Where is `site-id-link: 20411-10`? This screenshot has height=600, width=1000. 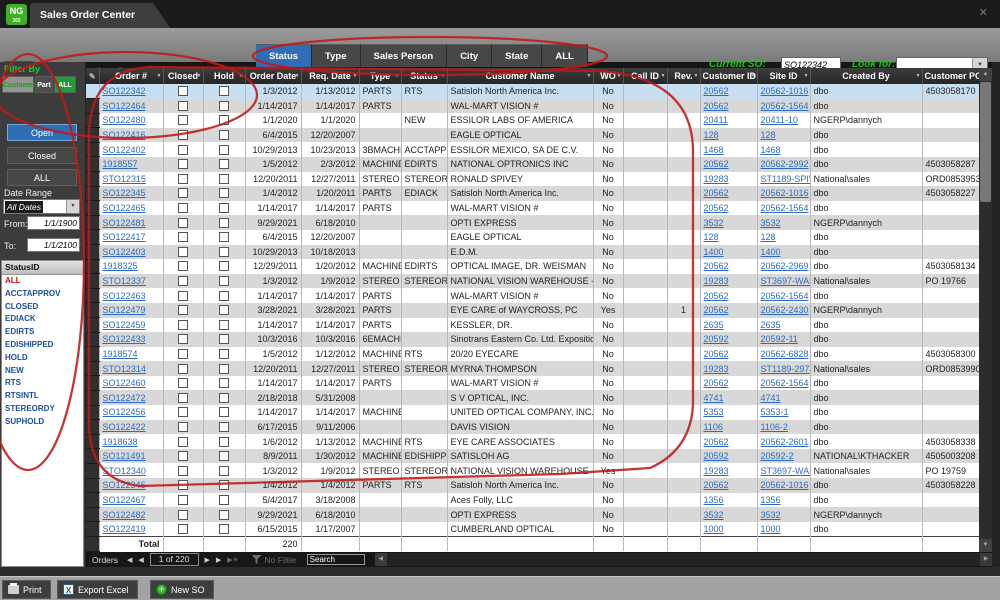
site-id-link: 20411-10 is located at coordinates (779, 120).